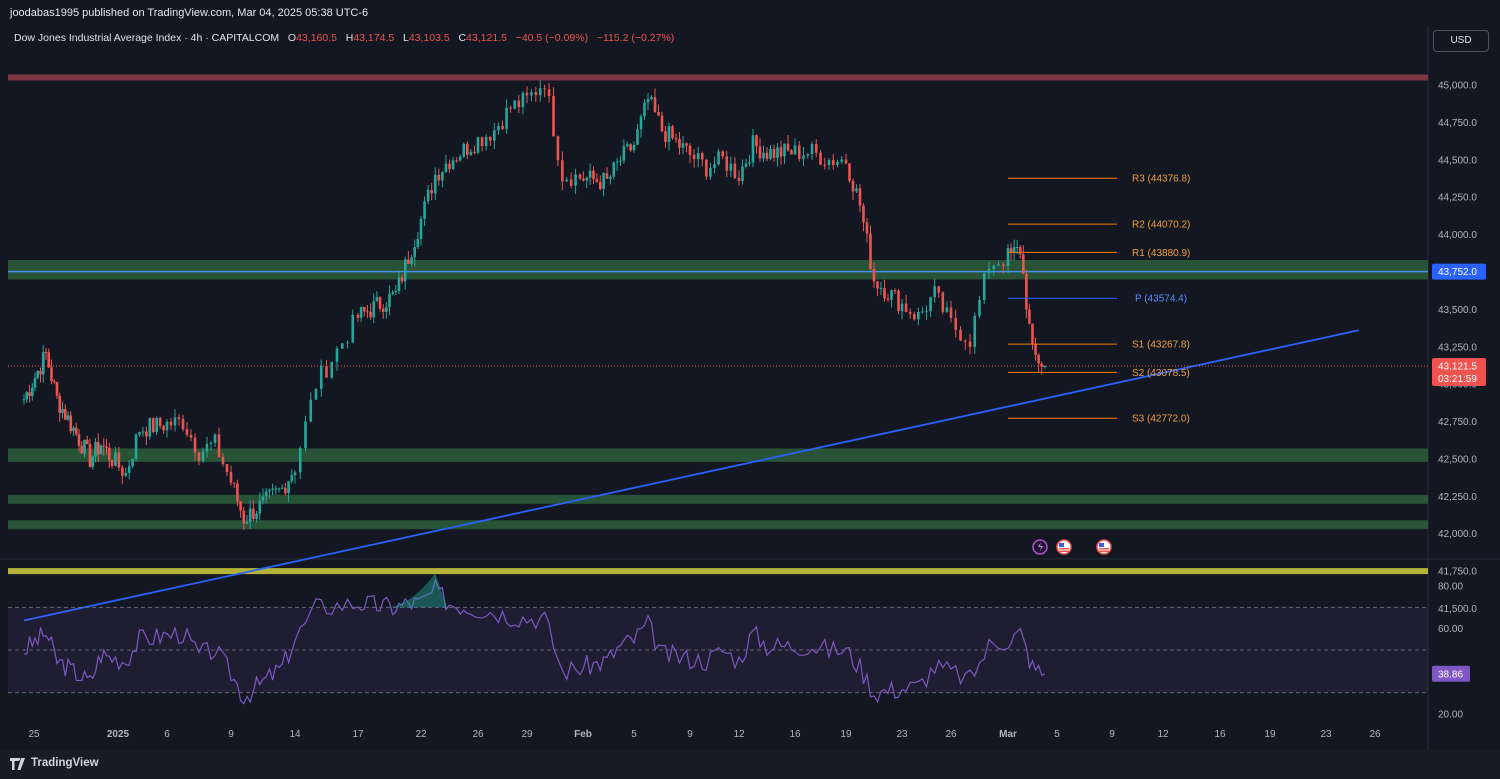  I want to click on currency-selector-button: USD, so click(1461, 41).